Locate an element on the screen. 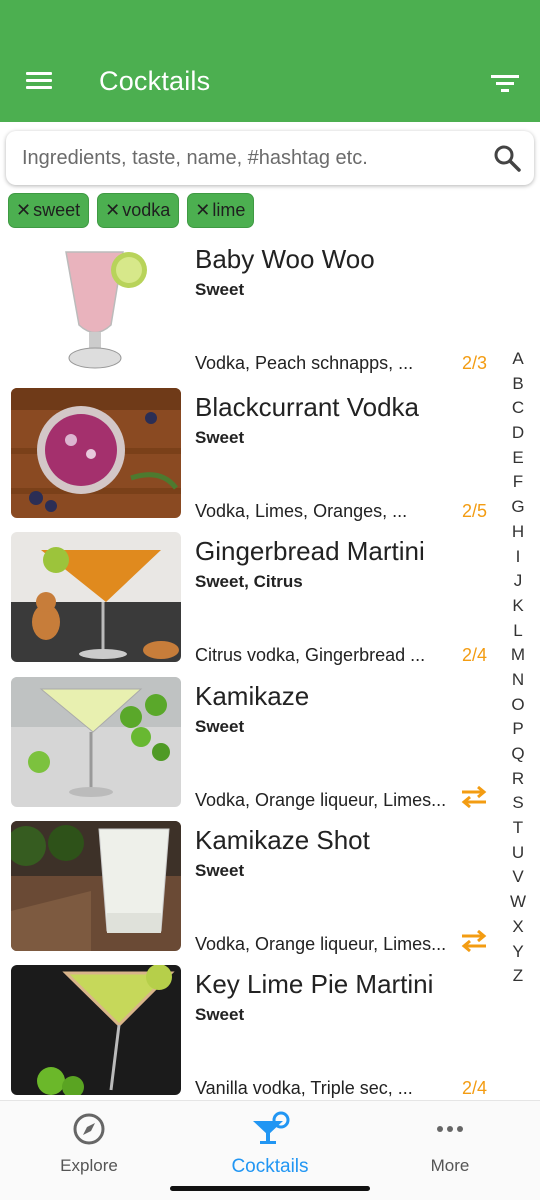  index-letter: P is located at coordinates (517, 729).